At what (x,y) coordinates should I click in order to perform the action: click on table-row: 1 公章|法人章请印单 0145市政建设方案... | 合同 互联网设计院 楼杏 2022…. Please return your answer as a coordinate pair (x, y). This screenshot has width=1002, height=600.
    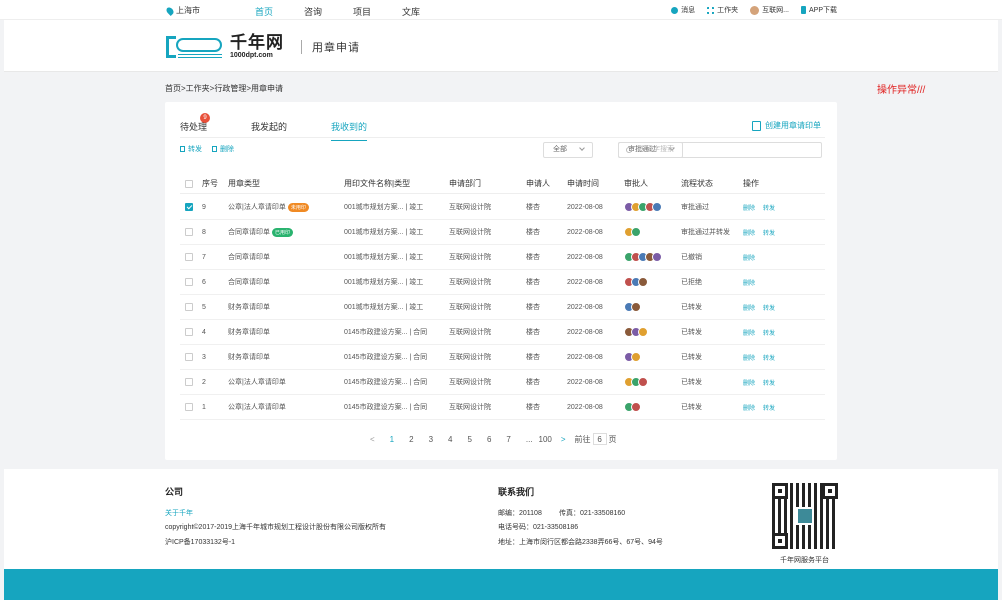
    Looking at the image, I should click on (502, 407).